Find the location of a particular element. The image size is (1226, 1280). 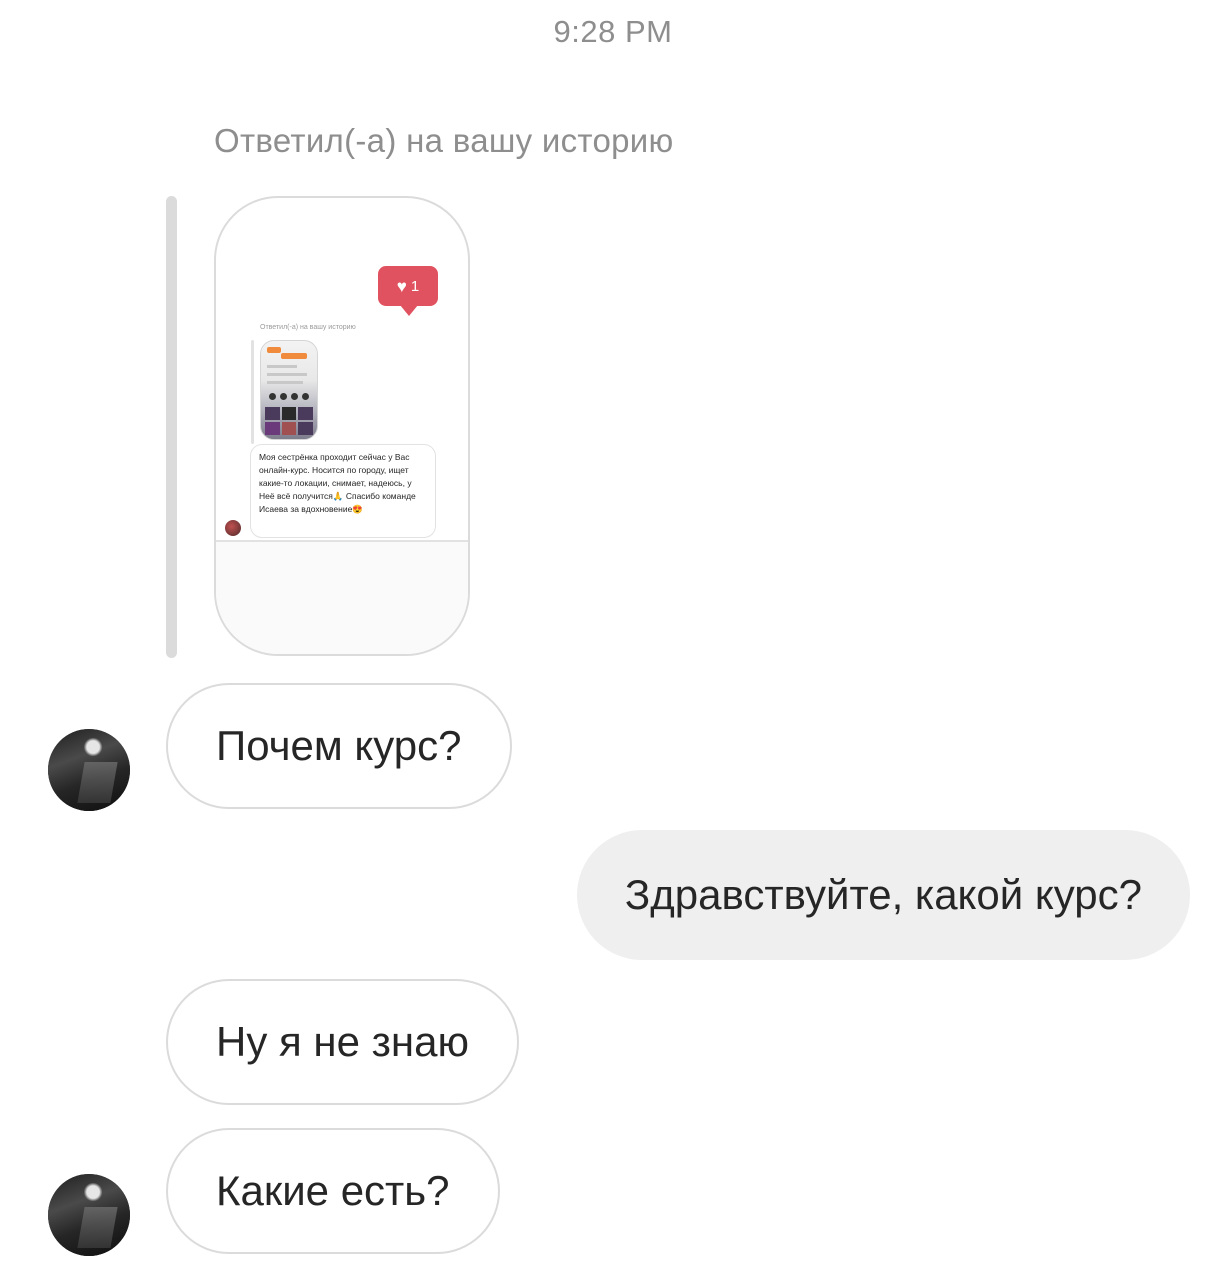

inner-bottom-area is located at coordinates (342, 598).